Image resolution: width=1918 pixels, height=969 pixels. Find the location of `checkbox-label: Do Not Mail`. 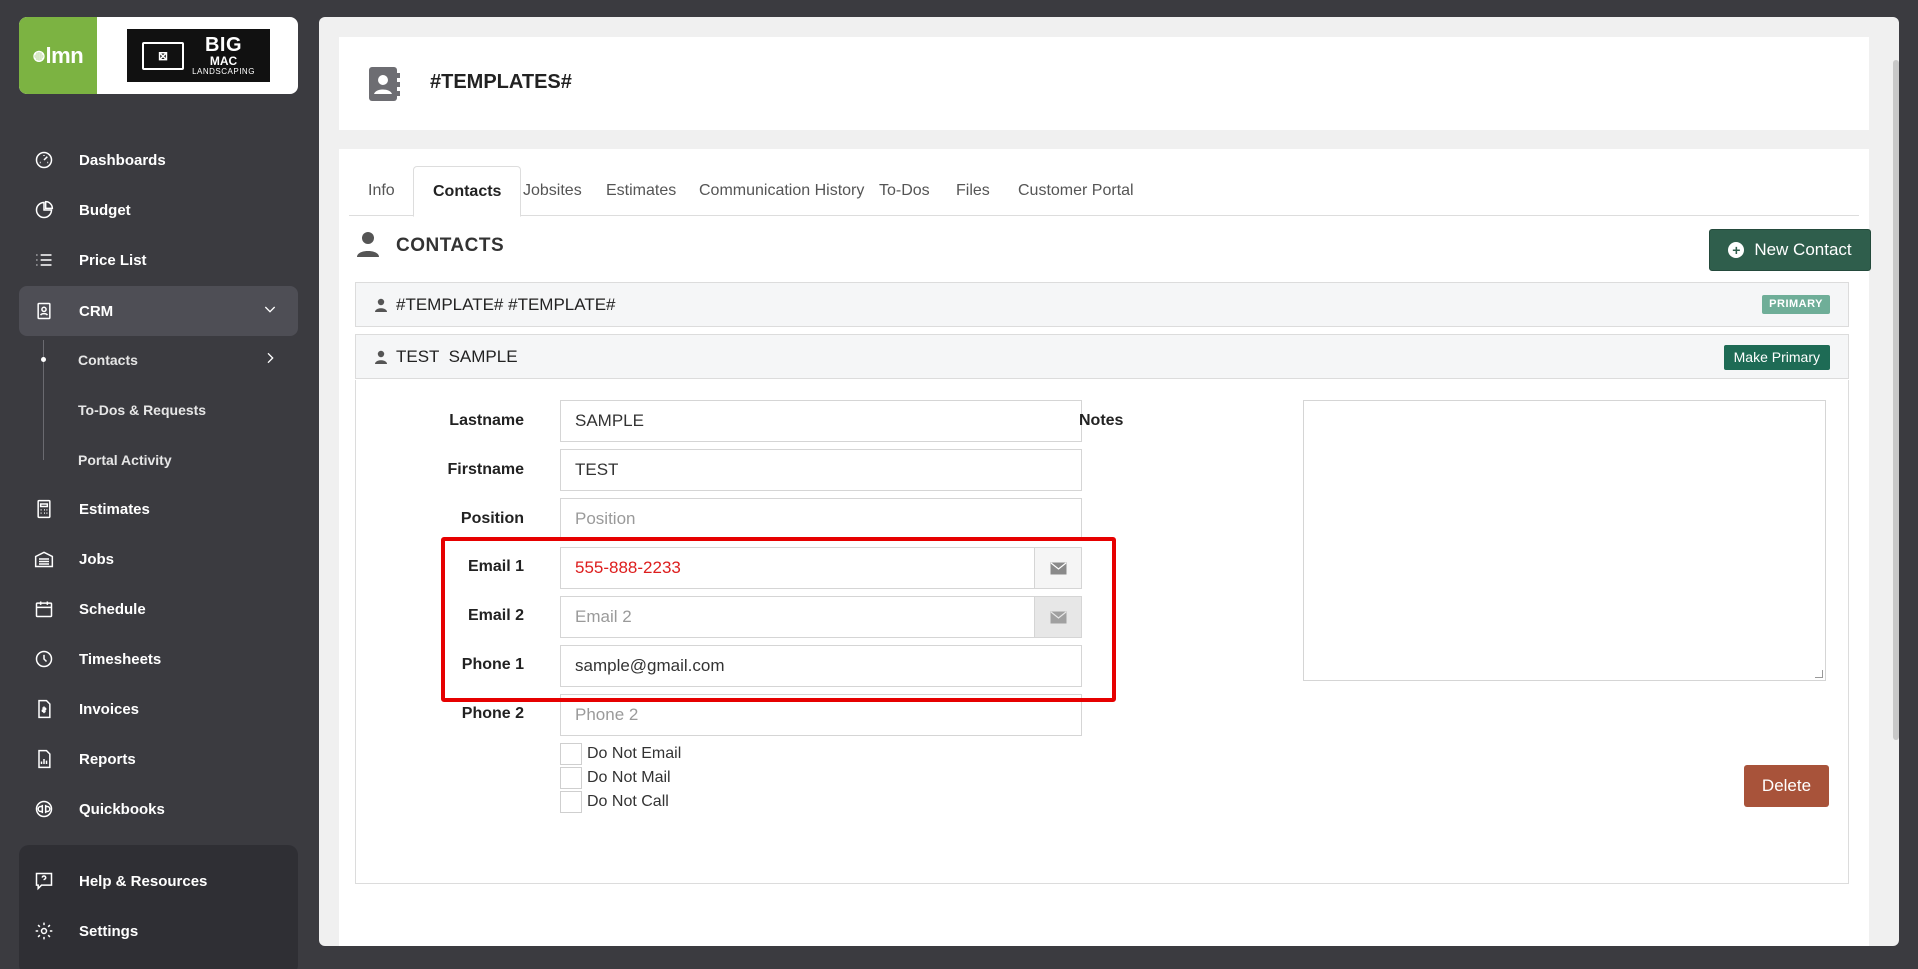

checkbox-label: Do Not Mail is located at coordinates (629, 777).